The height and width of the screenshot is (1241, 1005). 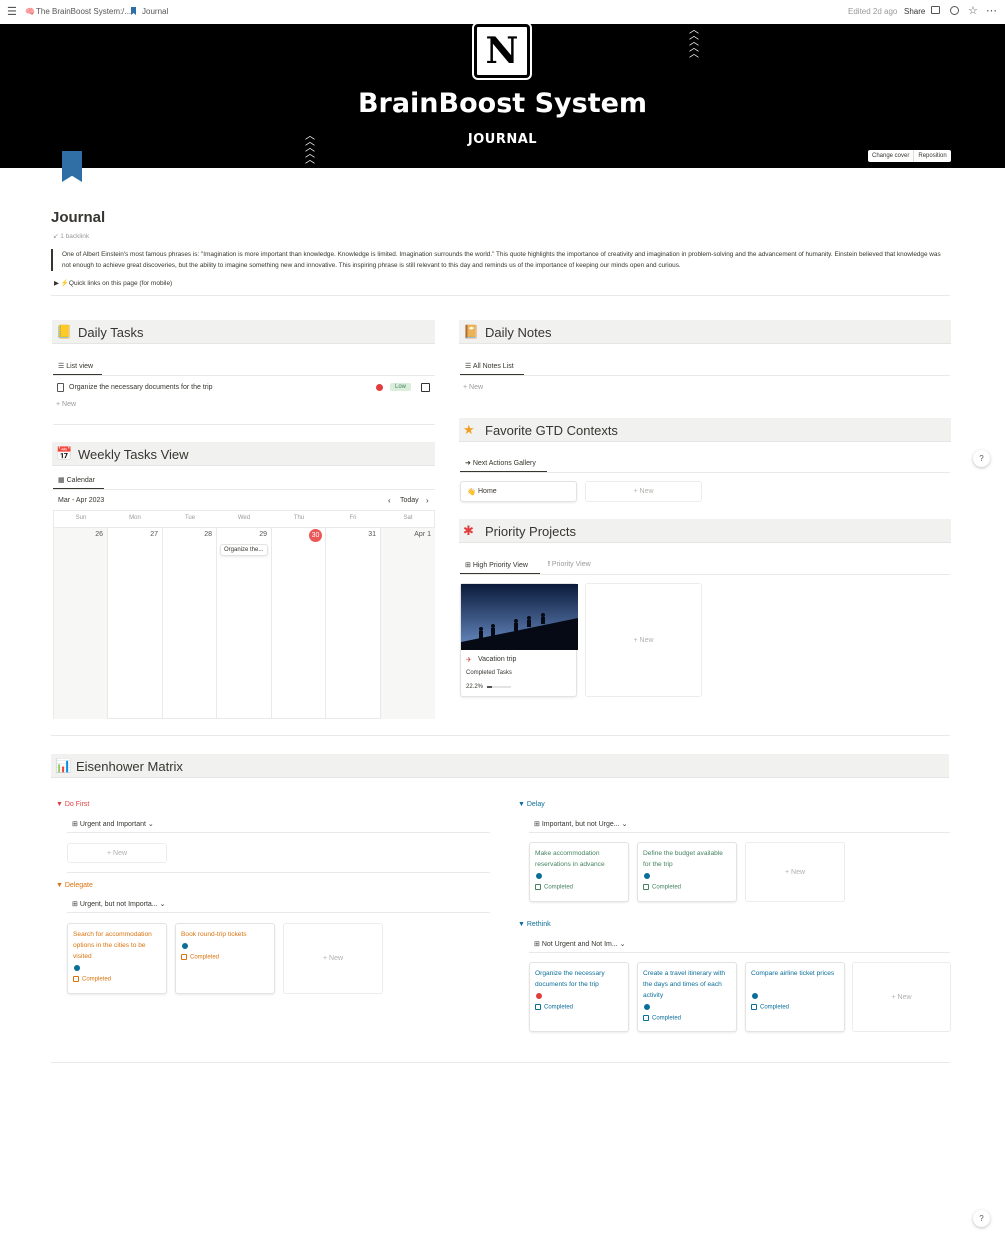 What do you see at coordinates (78, 885) in the screenshot?
I see `delegate-label: Delegate` at bounding box center [78, 885].